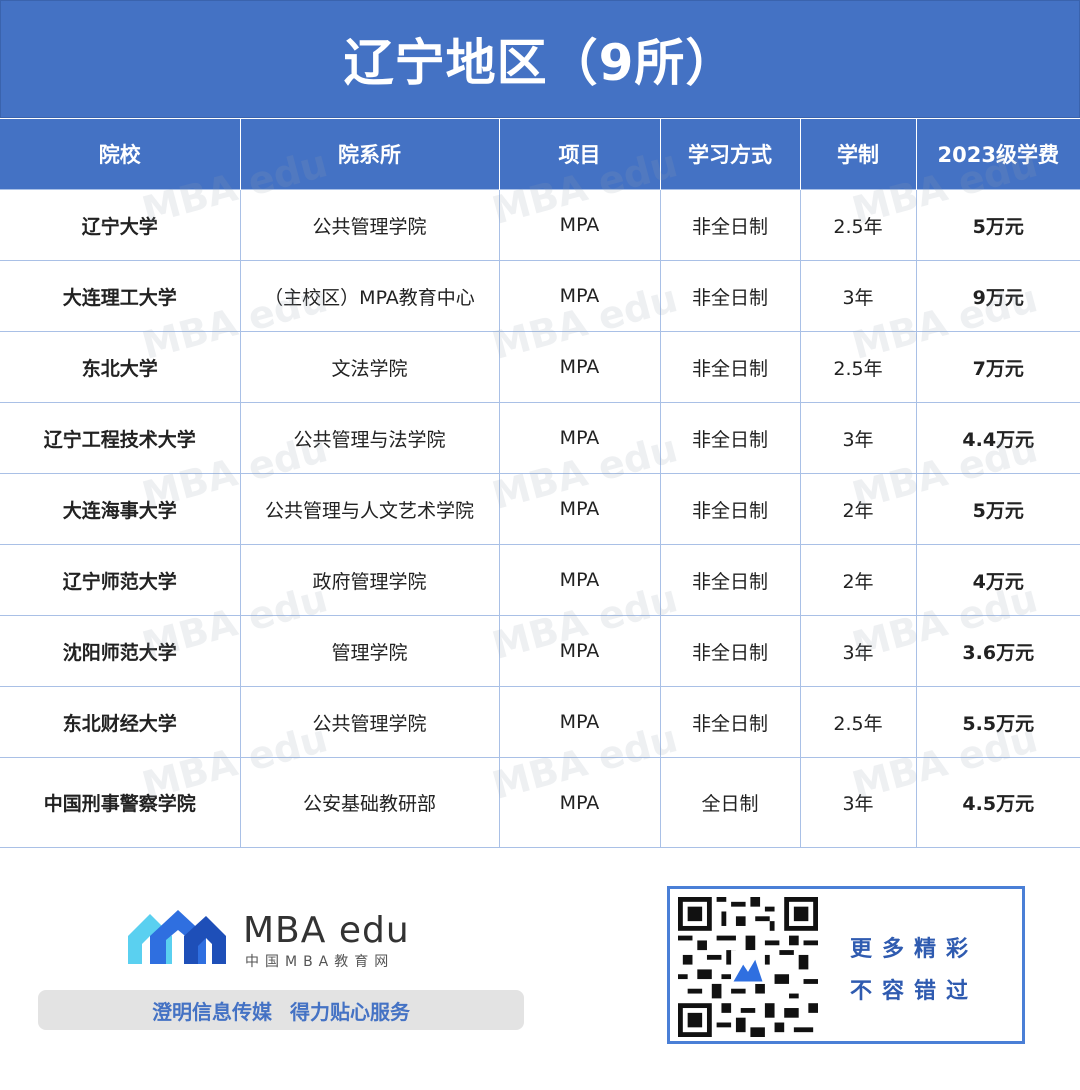  What do you see at coordinates (580, 154) in the screenshot?
I see `header-program: 项目` at bounding box center [580, 154].